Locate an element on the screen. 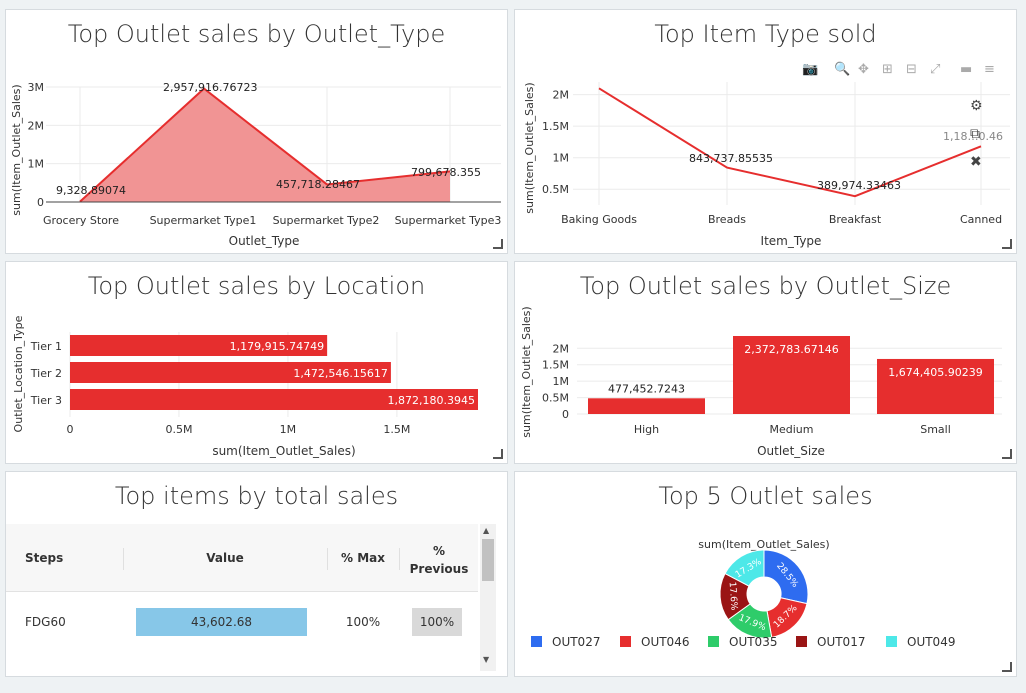 The width and height of the screenshot is (1026, 693). legend-label: OUT046 is located at coordinates (665, 642).